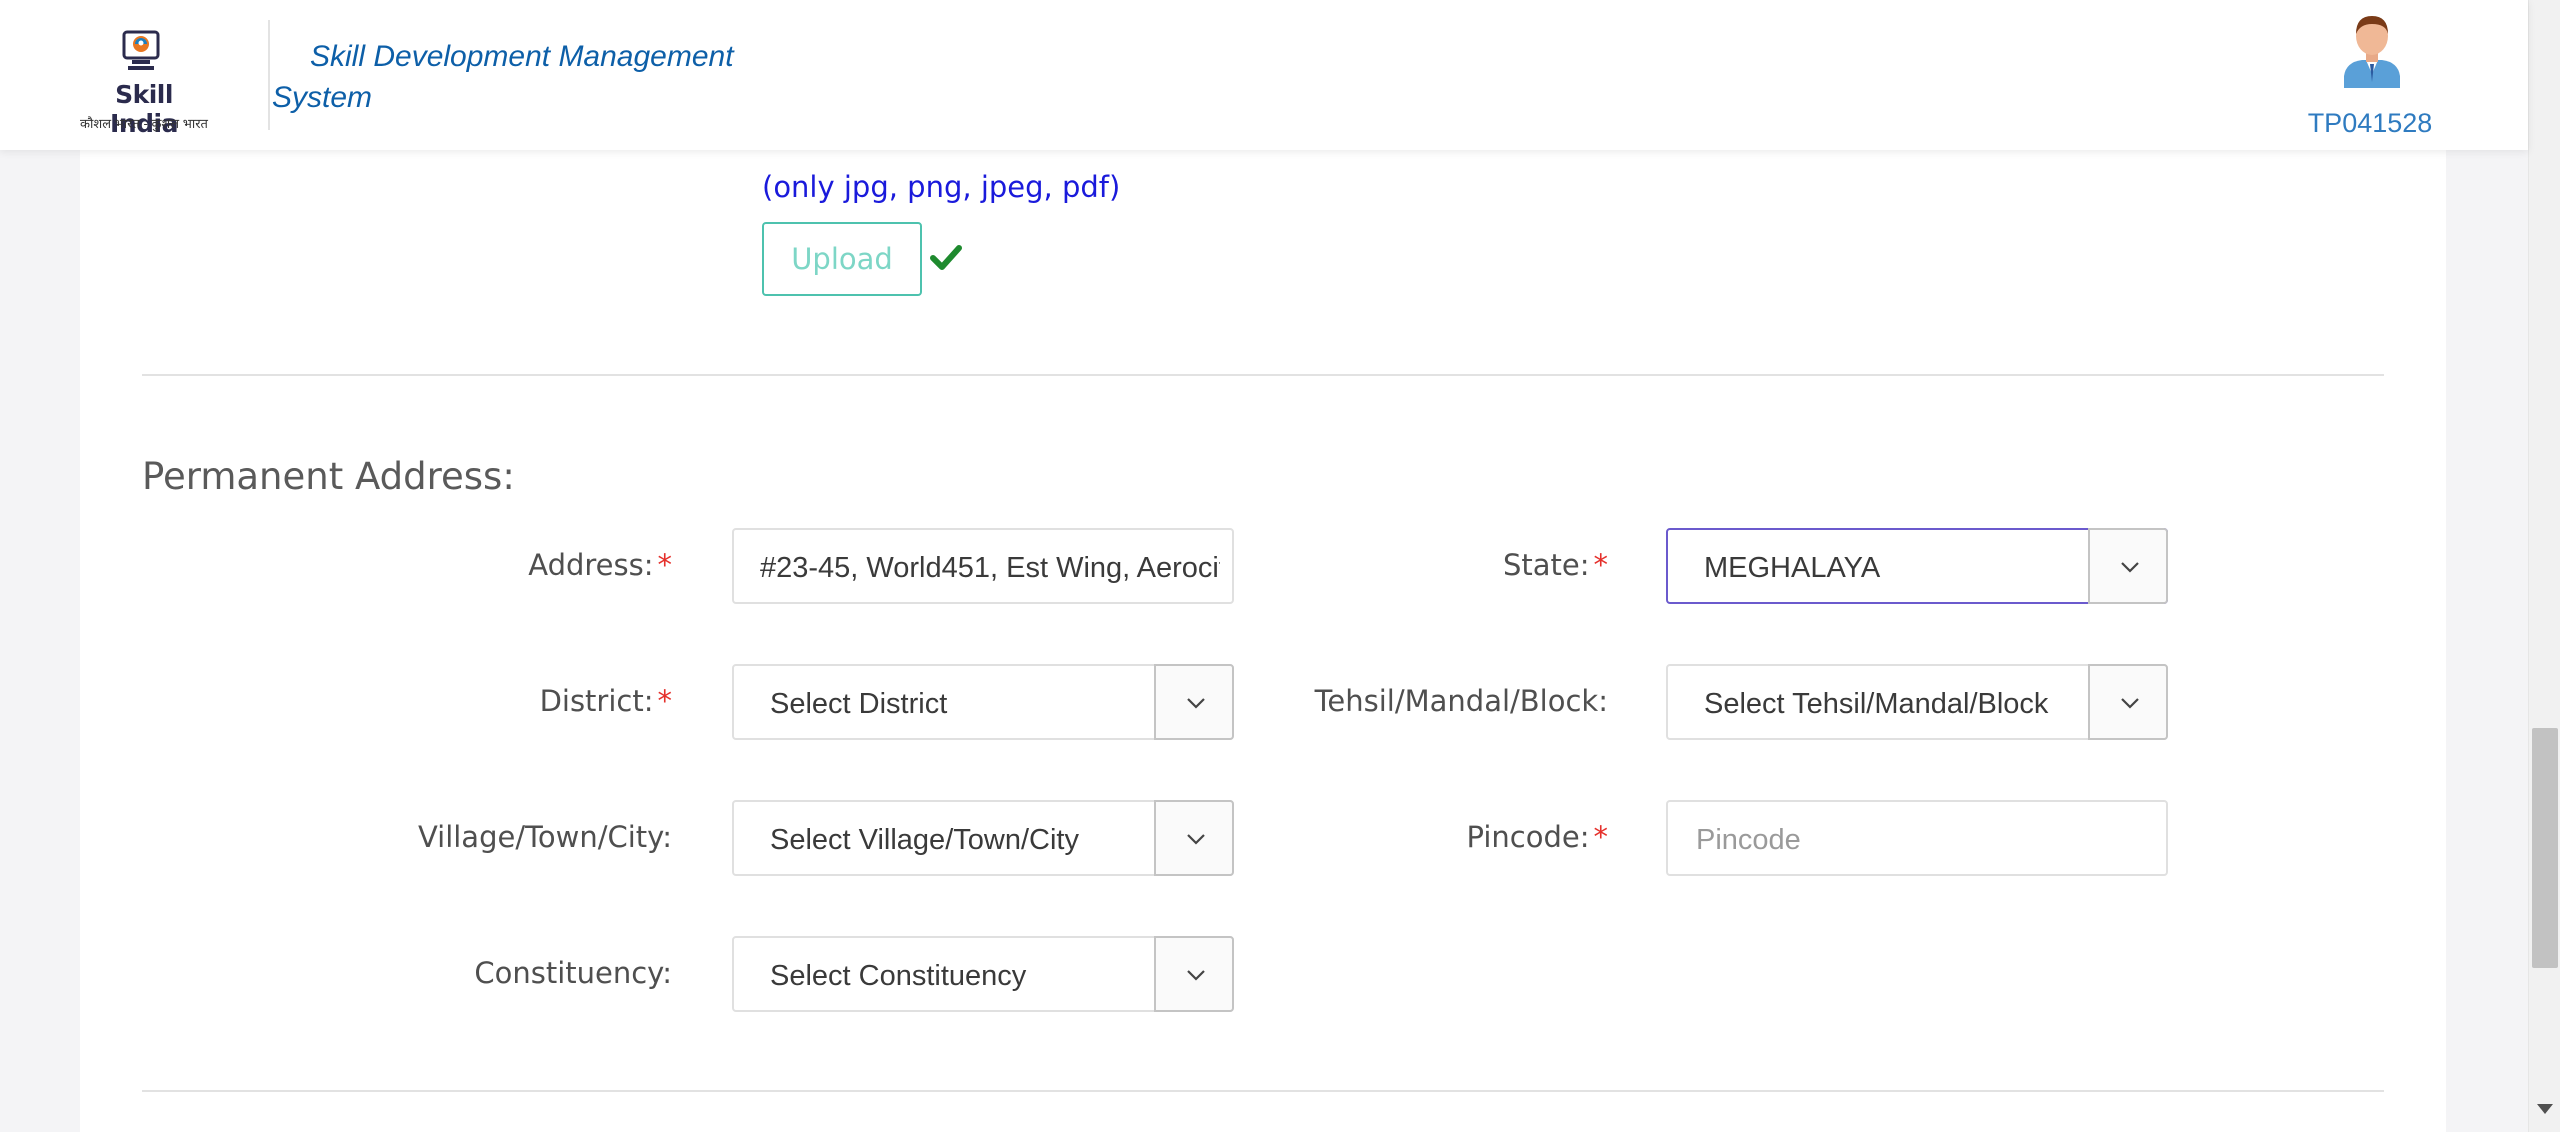  I want to click on tehsil-label: Tehsil/Mandal/Block:, so click(1461, 701).